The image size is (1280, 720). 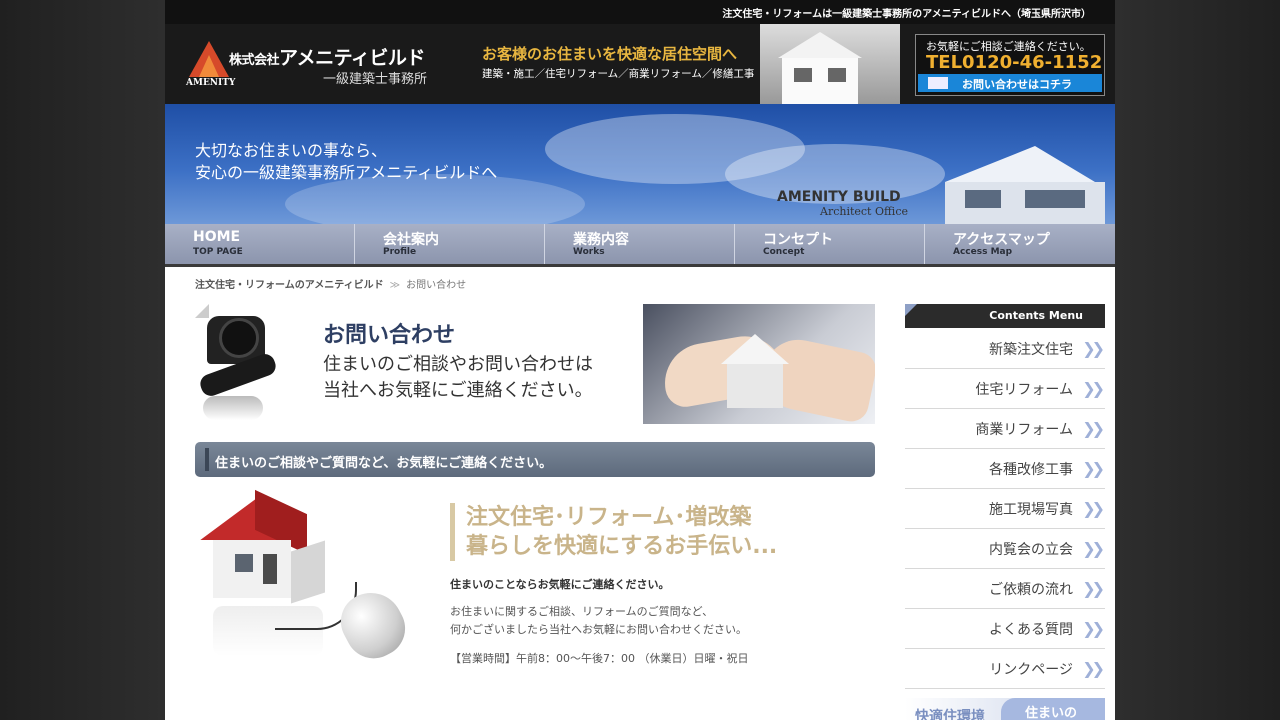 What do you see at coordinates (830, 64) in the screenshot?
I see `header-house-photo` at bounding box center [830, 64].